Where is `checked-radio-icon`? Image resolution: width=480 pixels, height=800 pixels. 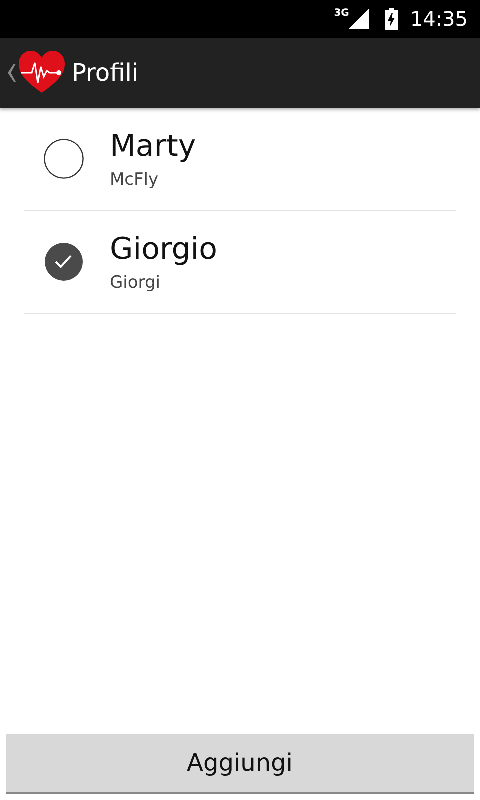
checked-radio-icon is located at coordinates (64, 262).